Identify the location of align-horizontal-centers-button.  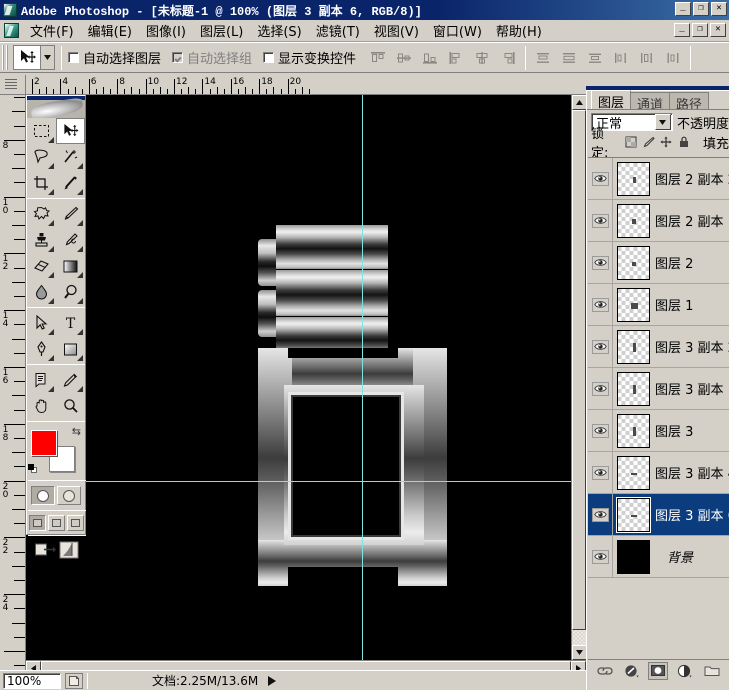
(482, 58).